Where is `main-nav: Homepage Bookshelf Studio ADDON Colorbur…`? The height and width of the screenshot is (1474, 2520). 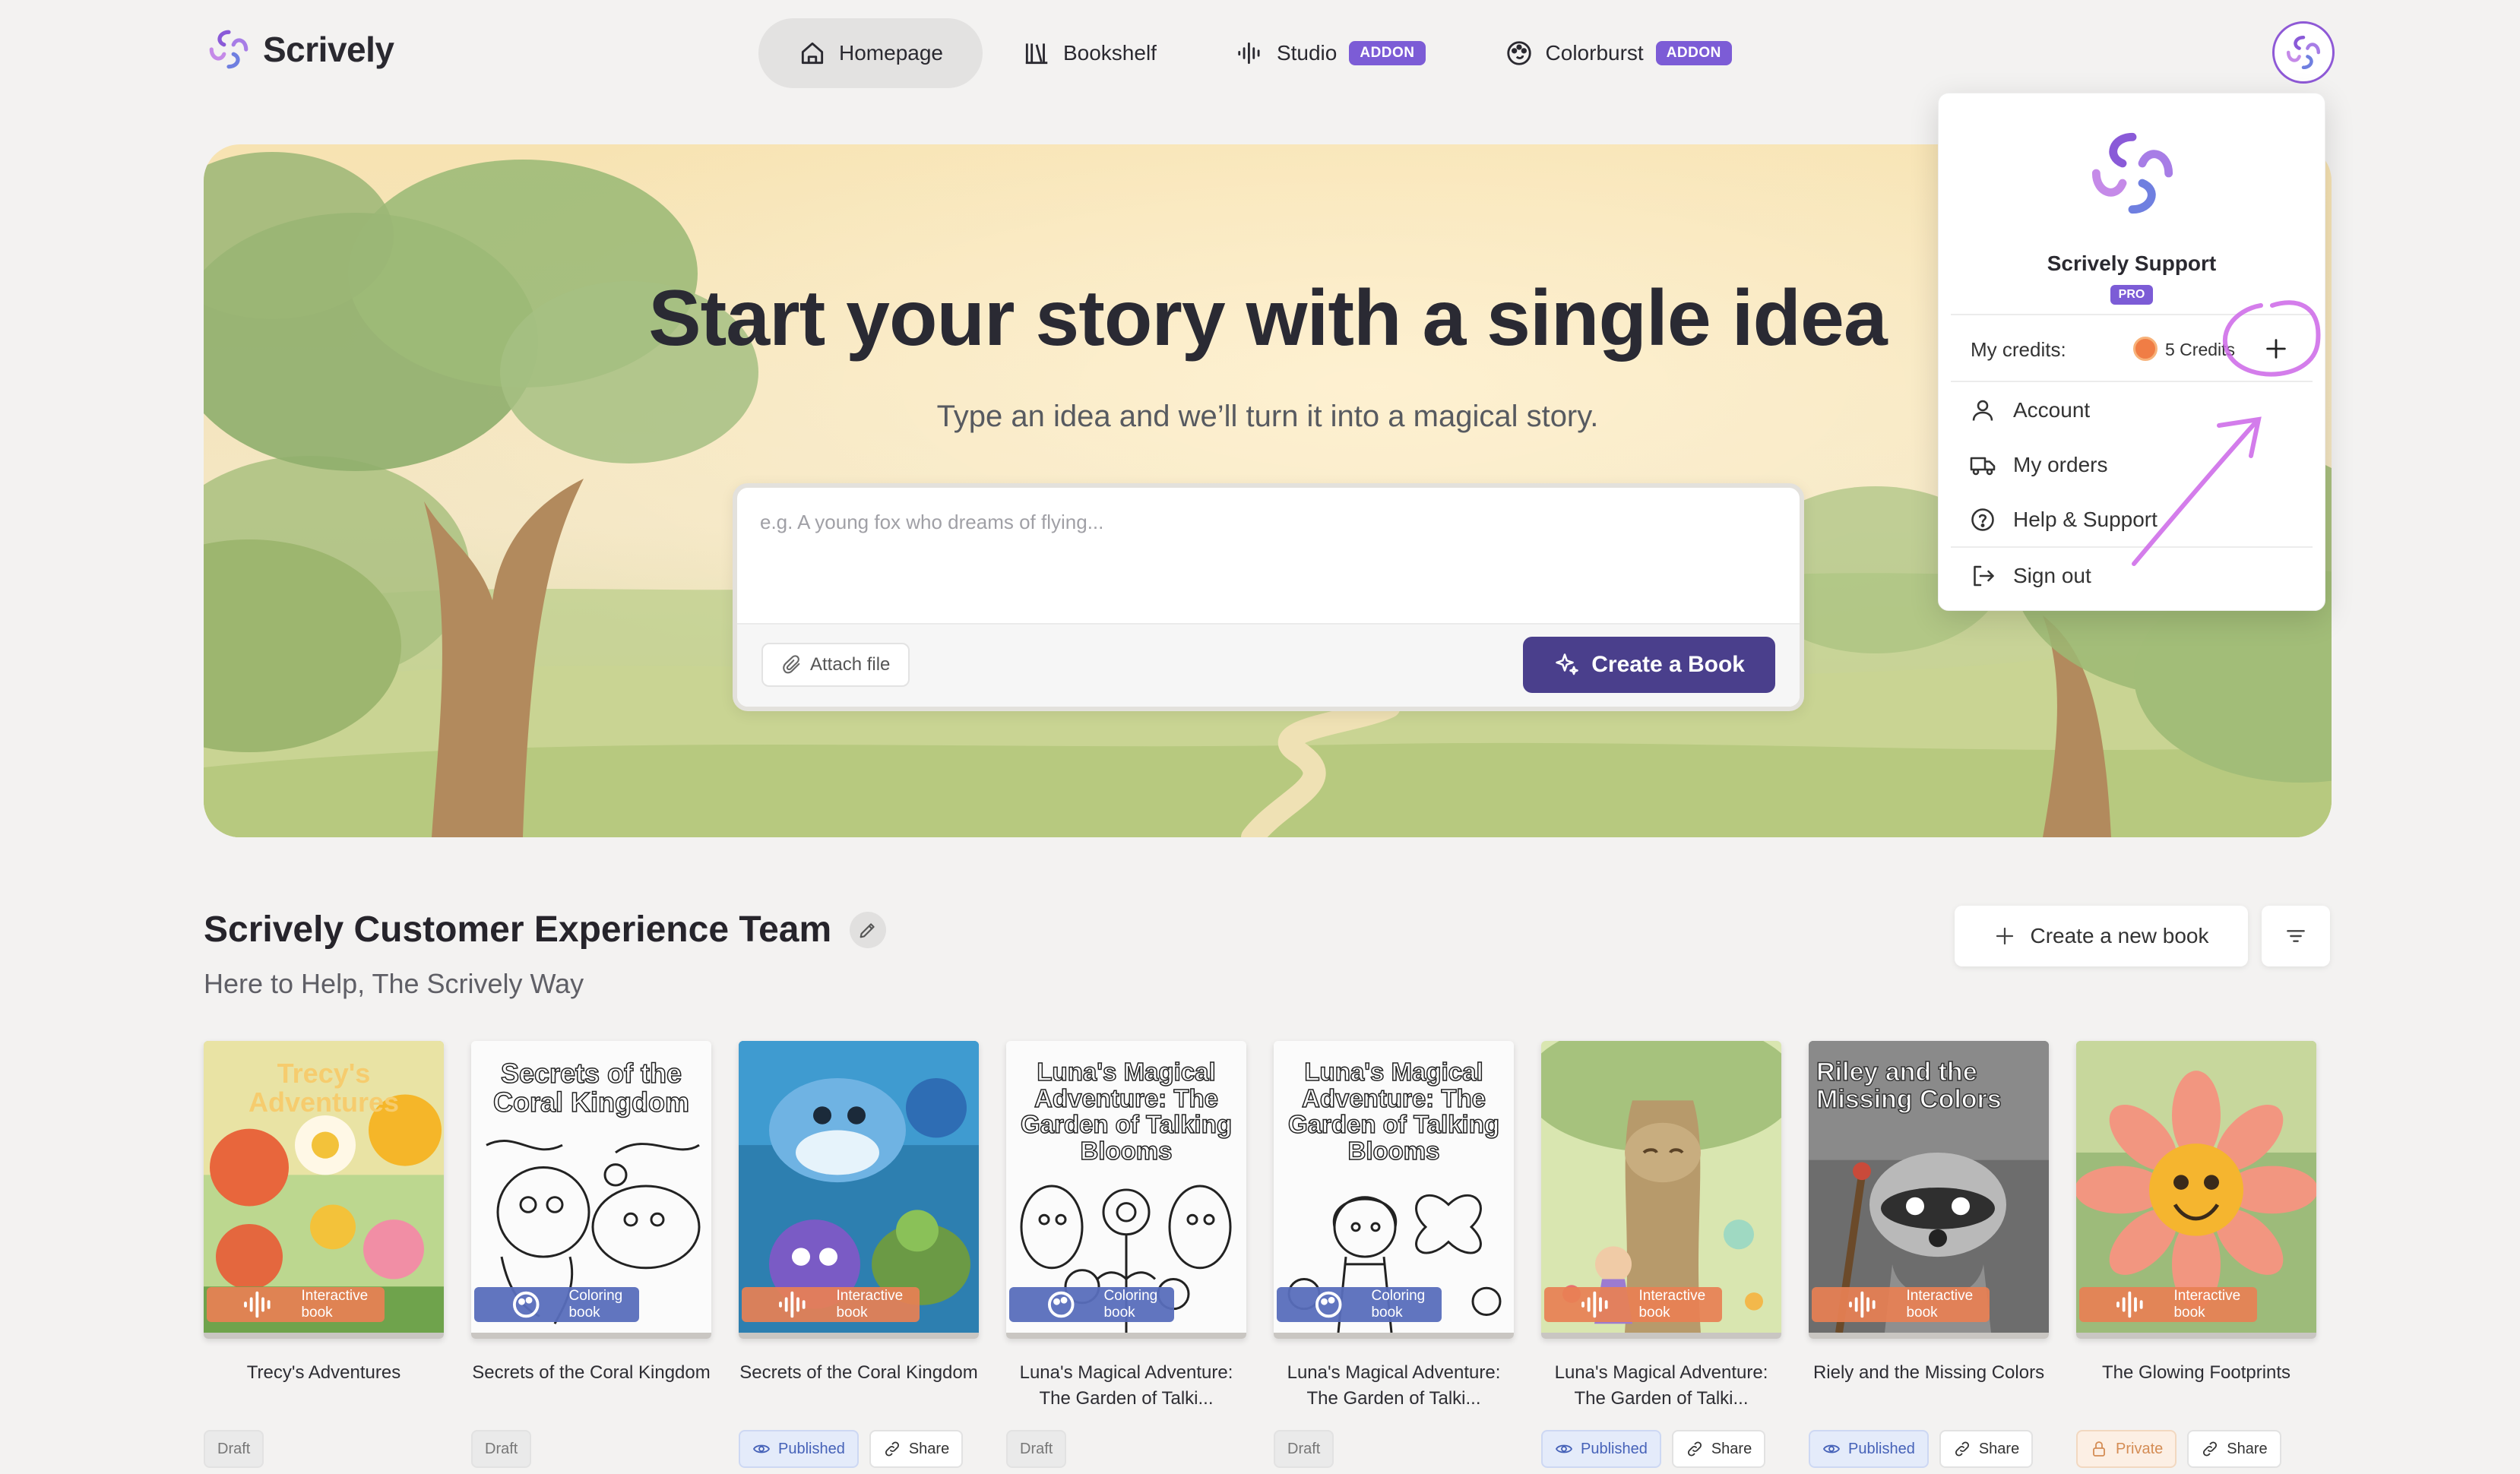 main-nav: Homepage Bookshelf Studio ADDON Colorbur… is located at coordinates (1264, 53).